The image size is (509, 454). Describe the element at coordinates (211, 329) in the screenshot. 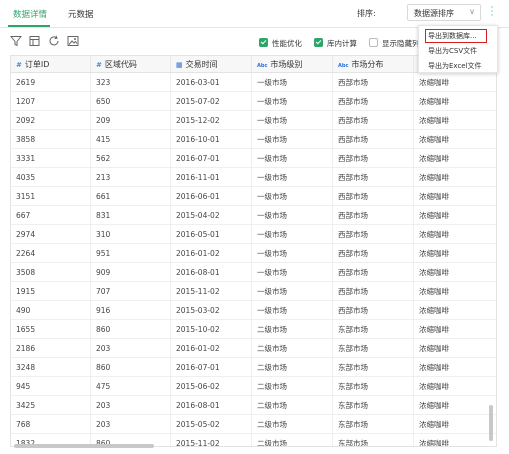

I see `table-cell: 2015-10-02` at that location.